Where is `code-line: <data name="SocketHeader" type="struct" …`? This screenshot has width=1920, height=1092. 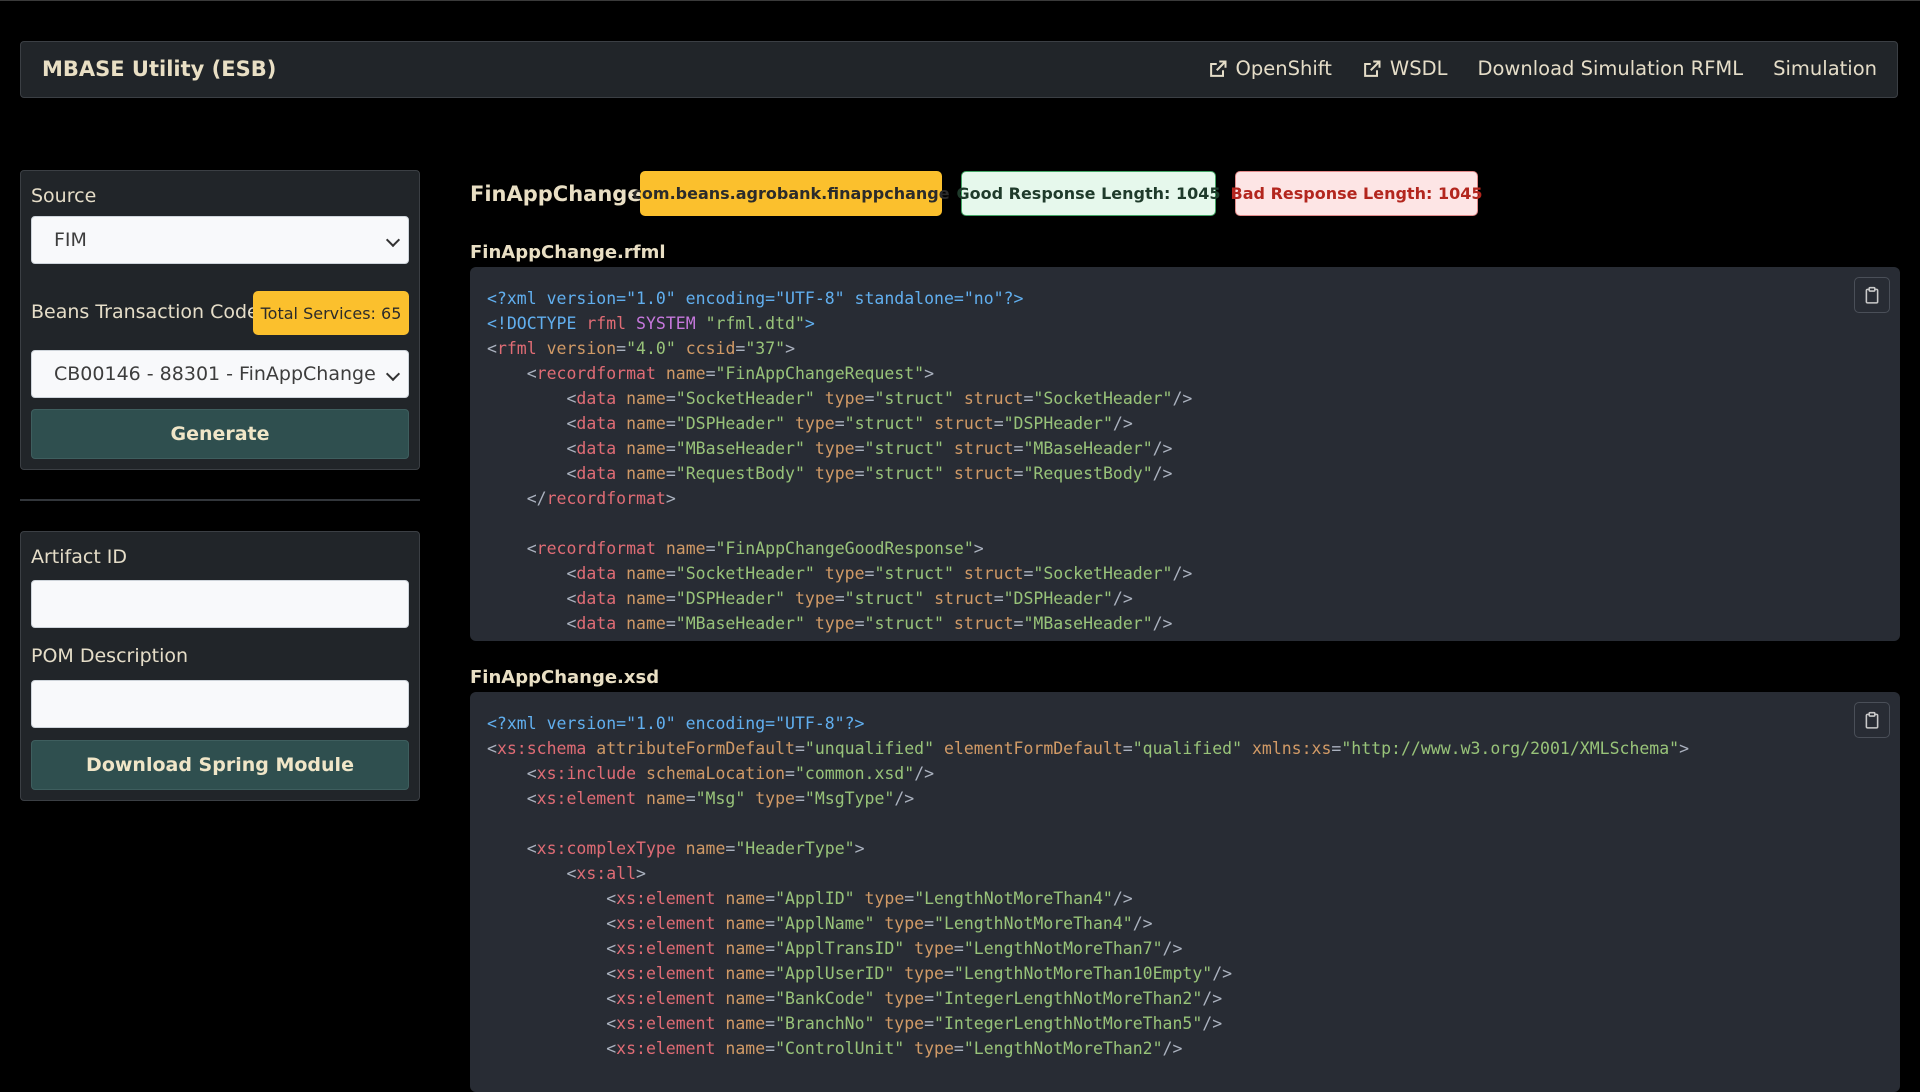
code-line: <data name="SocketHeader" type="struct" … is located at coordinates (839, 573).